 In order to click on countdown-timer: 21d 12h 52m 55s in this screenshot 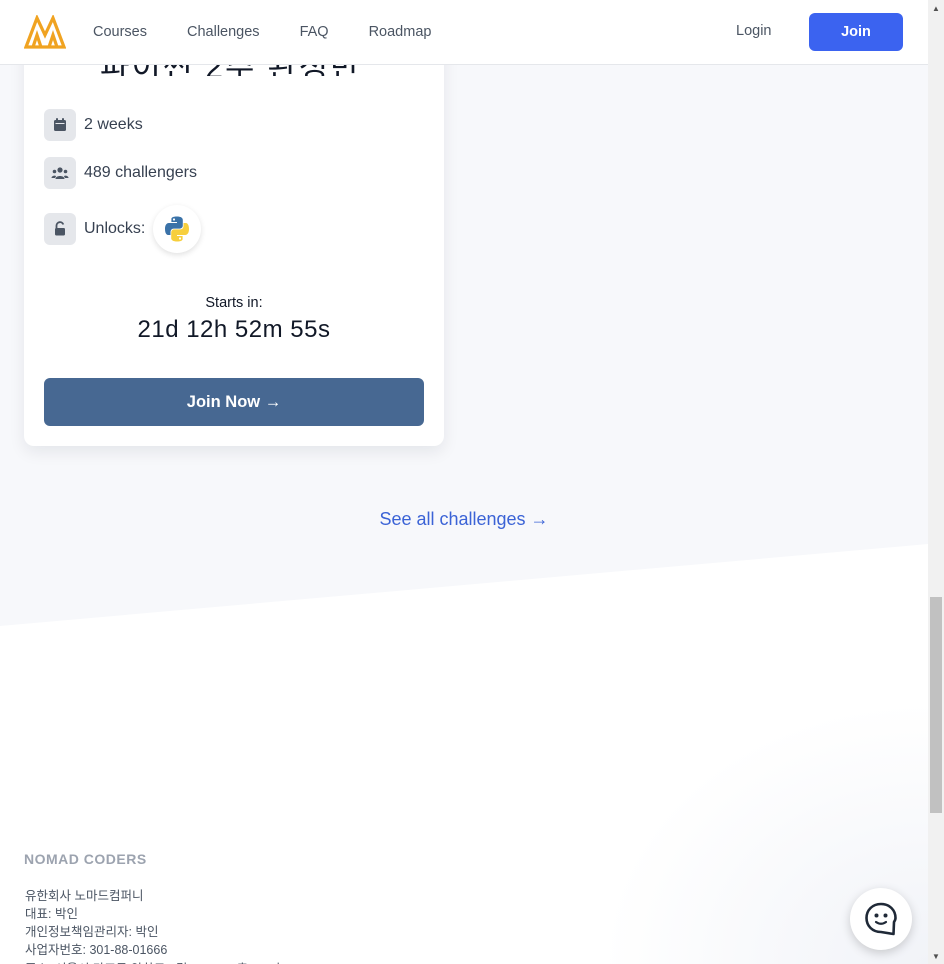, I will do `click(234, 329)`.